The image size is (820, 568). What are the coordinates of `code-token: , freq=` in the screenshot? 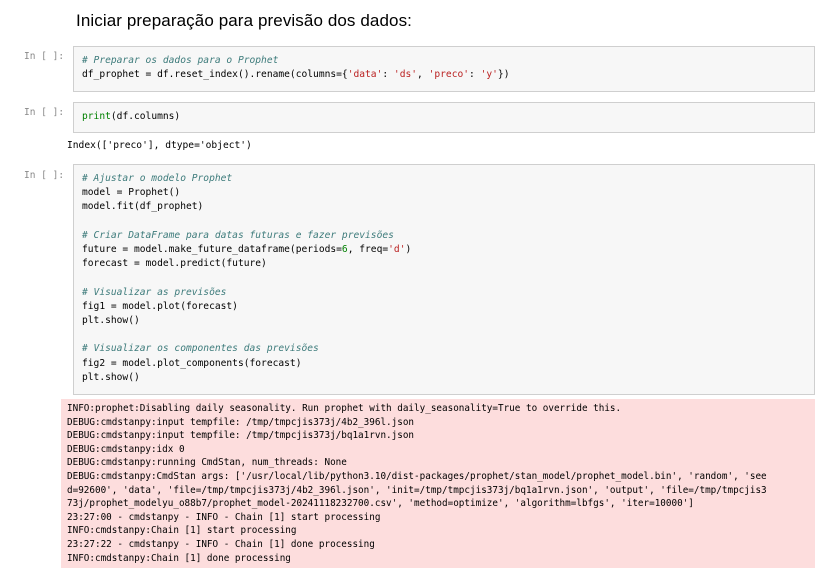 It's located at (368, 250).